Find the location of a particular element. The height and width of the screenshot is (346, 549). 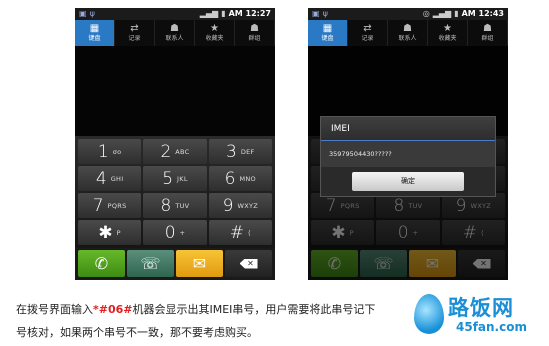

status-time: AM 12:43 is located at coordinates (482, 13).